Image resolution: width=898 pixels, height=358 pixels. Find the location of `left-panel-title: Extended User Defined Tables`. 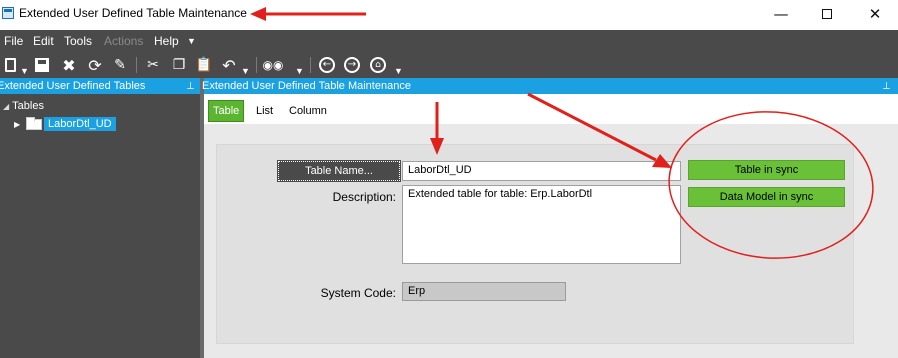

left-panel-title: Extended User Defined Tables is located at coordinates (73, 86).